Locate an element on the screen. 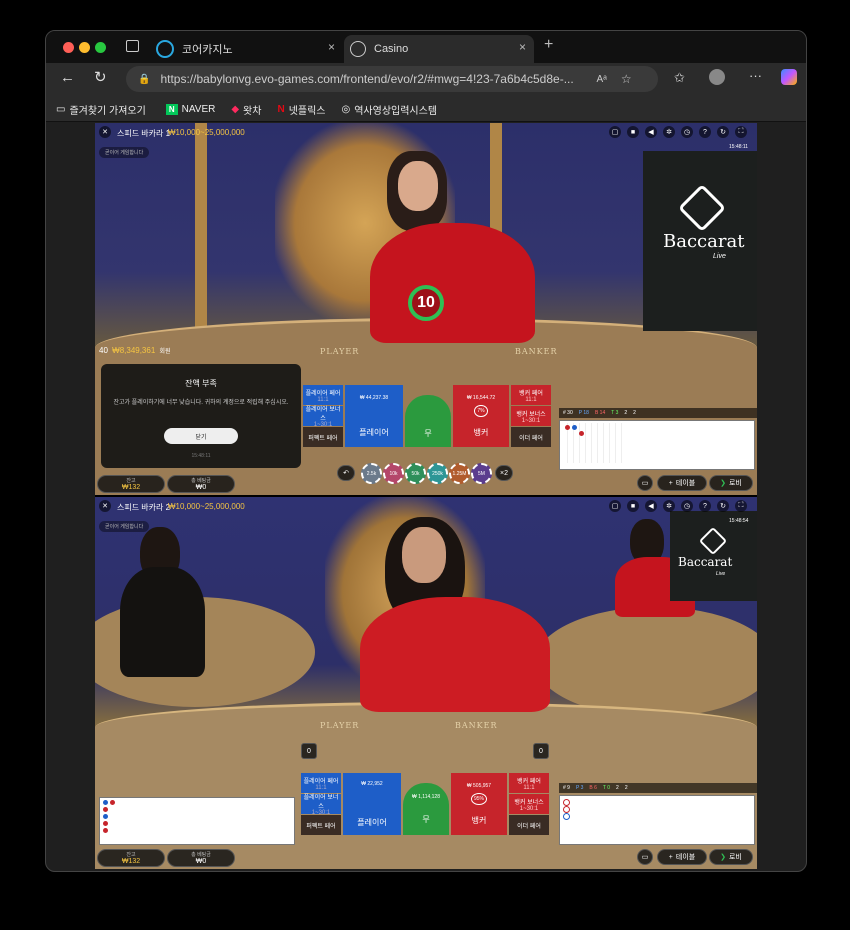 This screenshot has height=930, width=850. reload-icon: ↻ is located at coordinates (100, 77).